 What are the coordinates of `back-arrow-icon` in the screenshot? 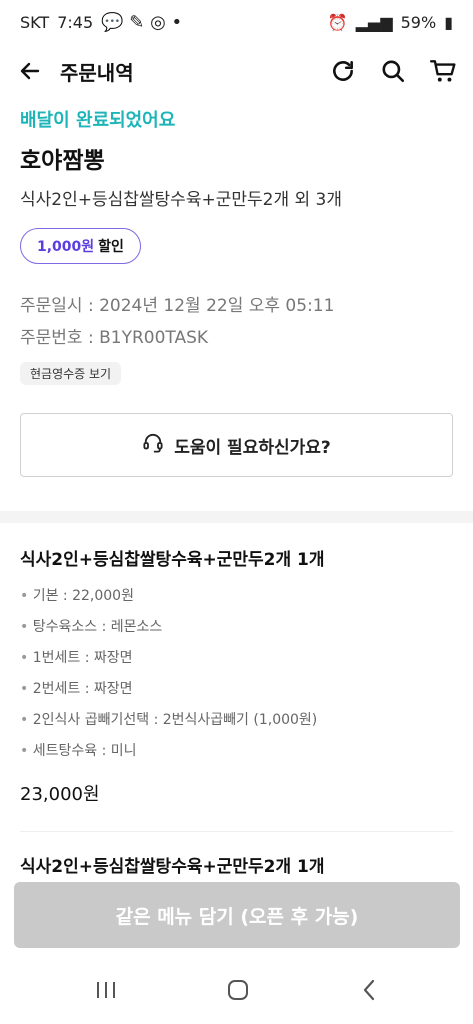 It's located at (30, 71).